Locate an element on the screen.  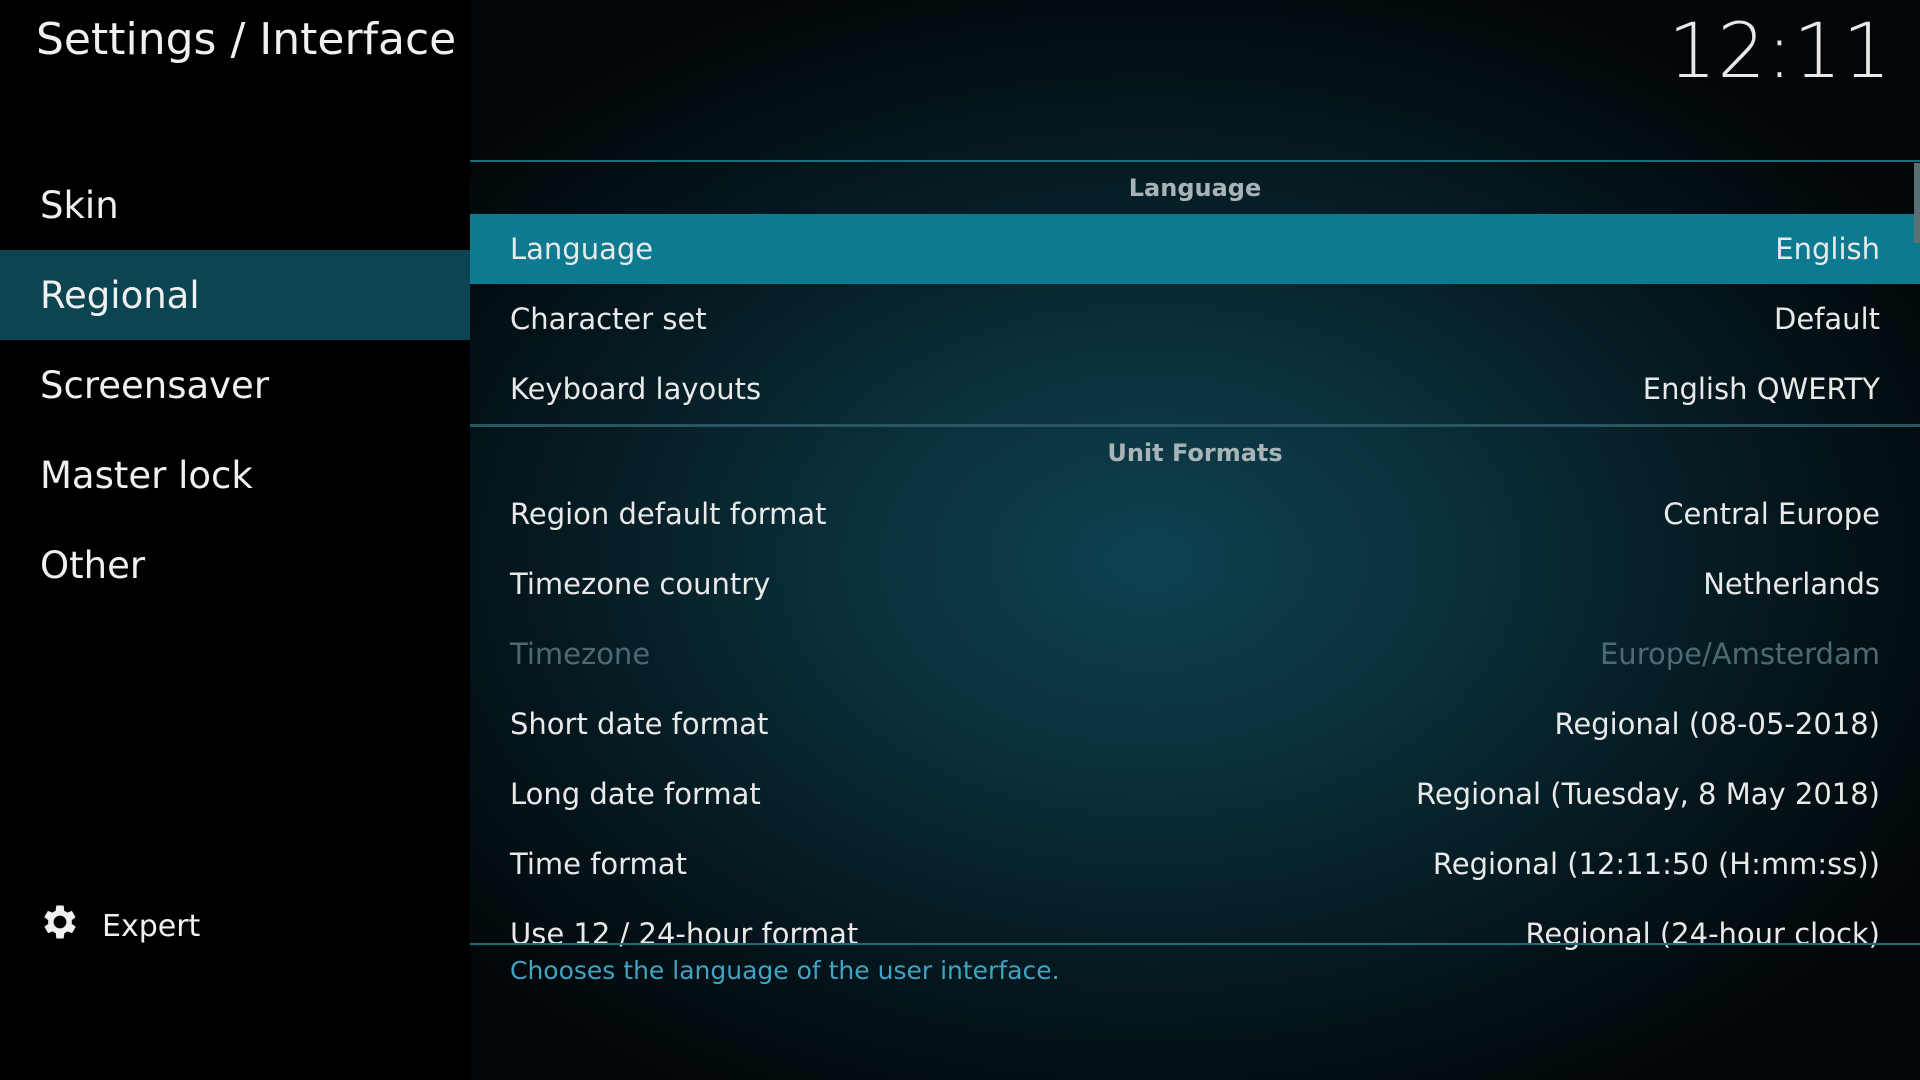
setting-label: Keyboard layouts is located at coordinates (636, 389).